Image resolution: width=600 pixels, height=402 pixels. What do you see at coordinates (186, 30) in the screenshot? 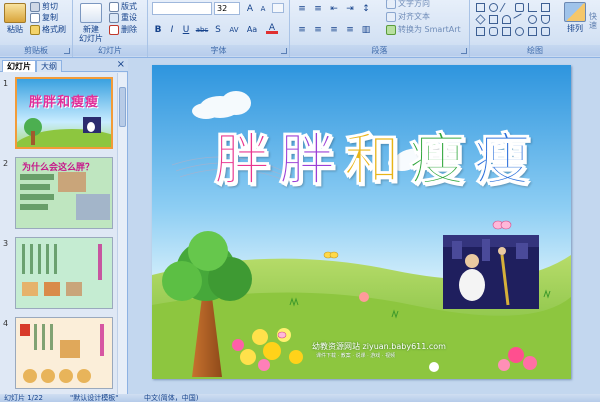
I see `underline-button: U` at bounding box center [186, 30].